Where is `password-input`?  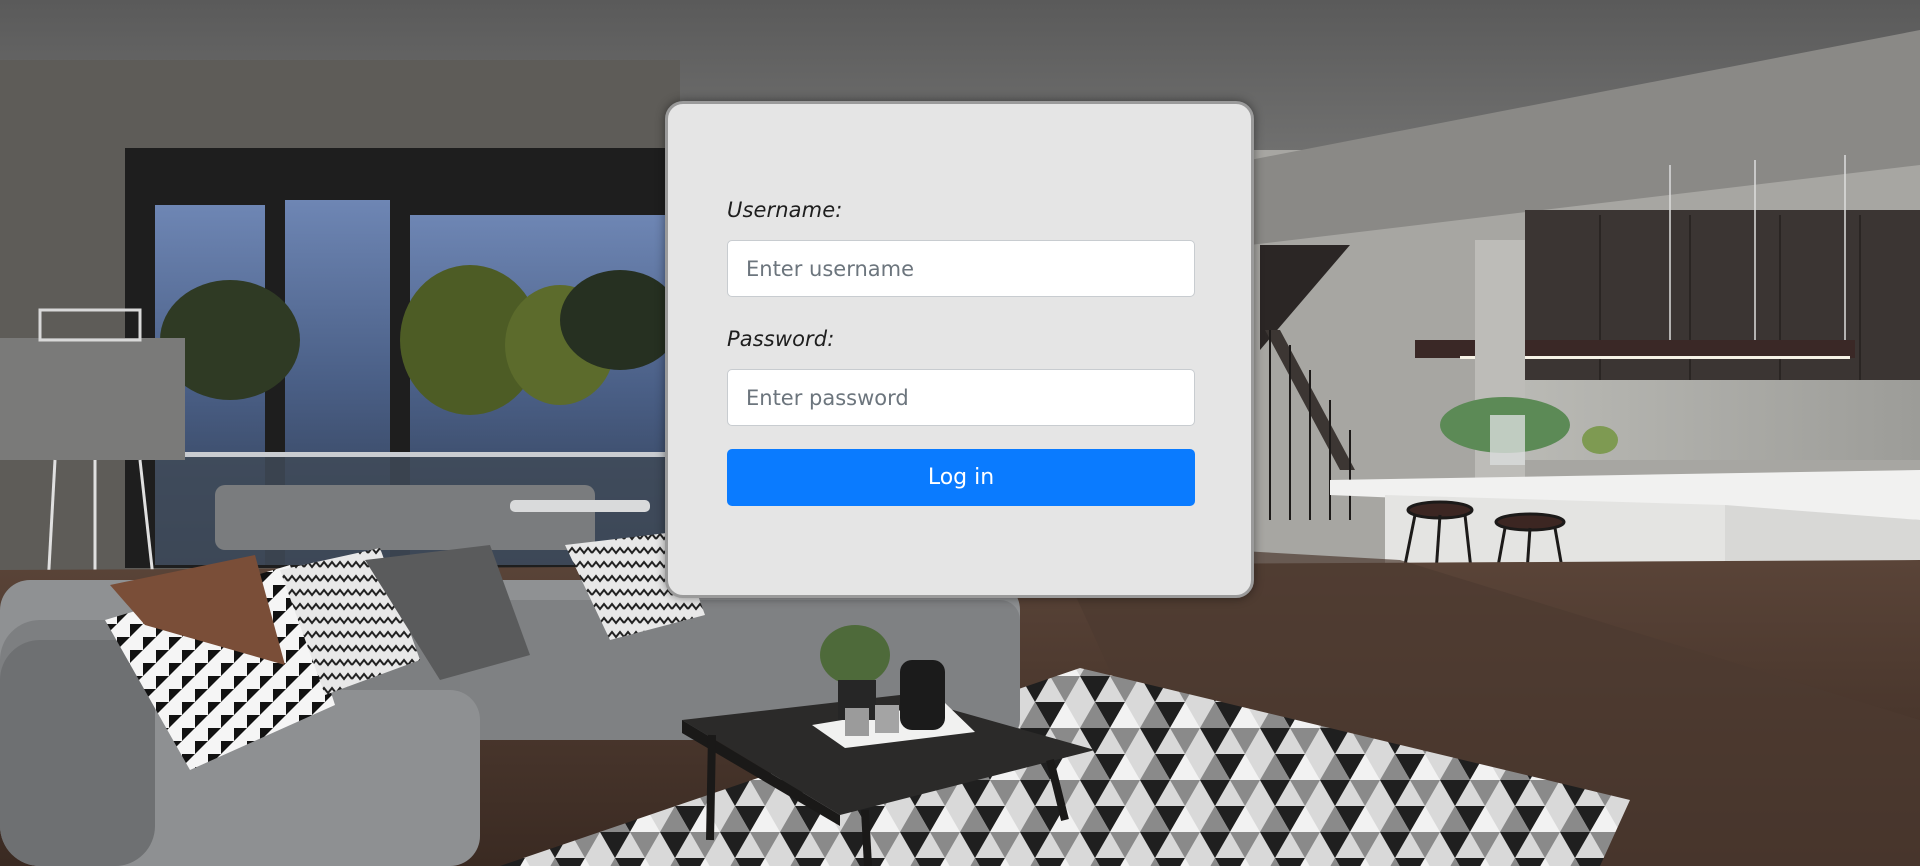
password-input is located at coordinates (961, 397).